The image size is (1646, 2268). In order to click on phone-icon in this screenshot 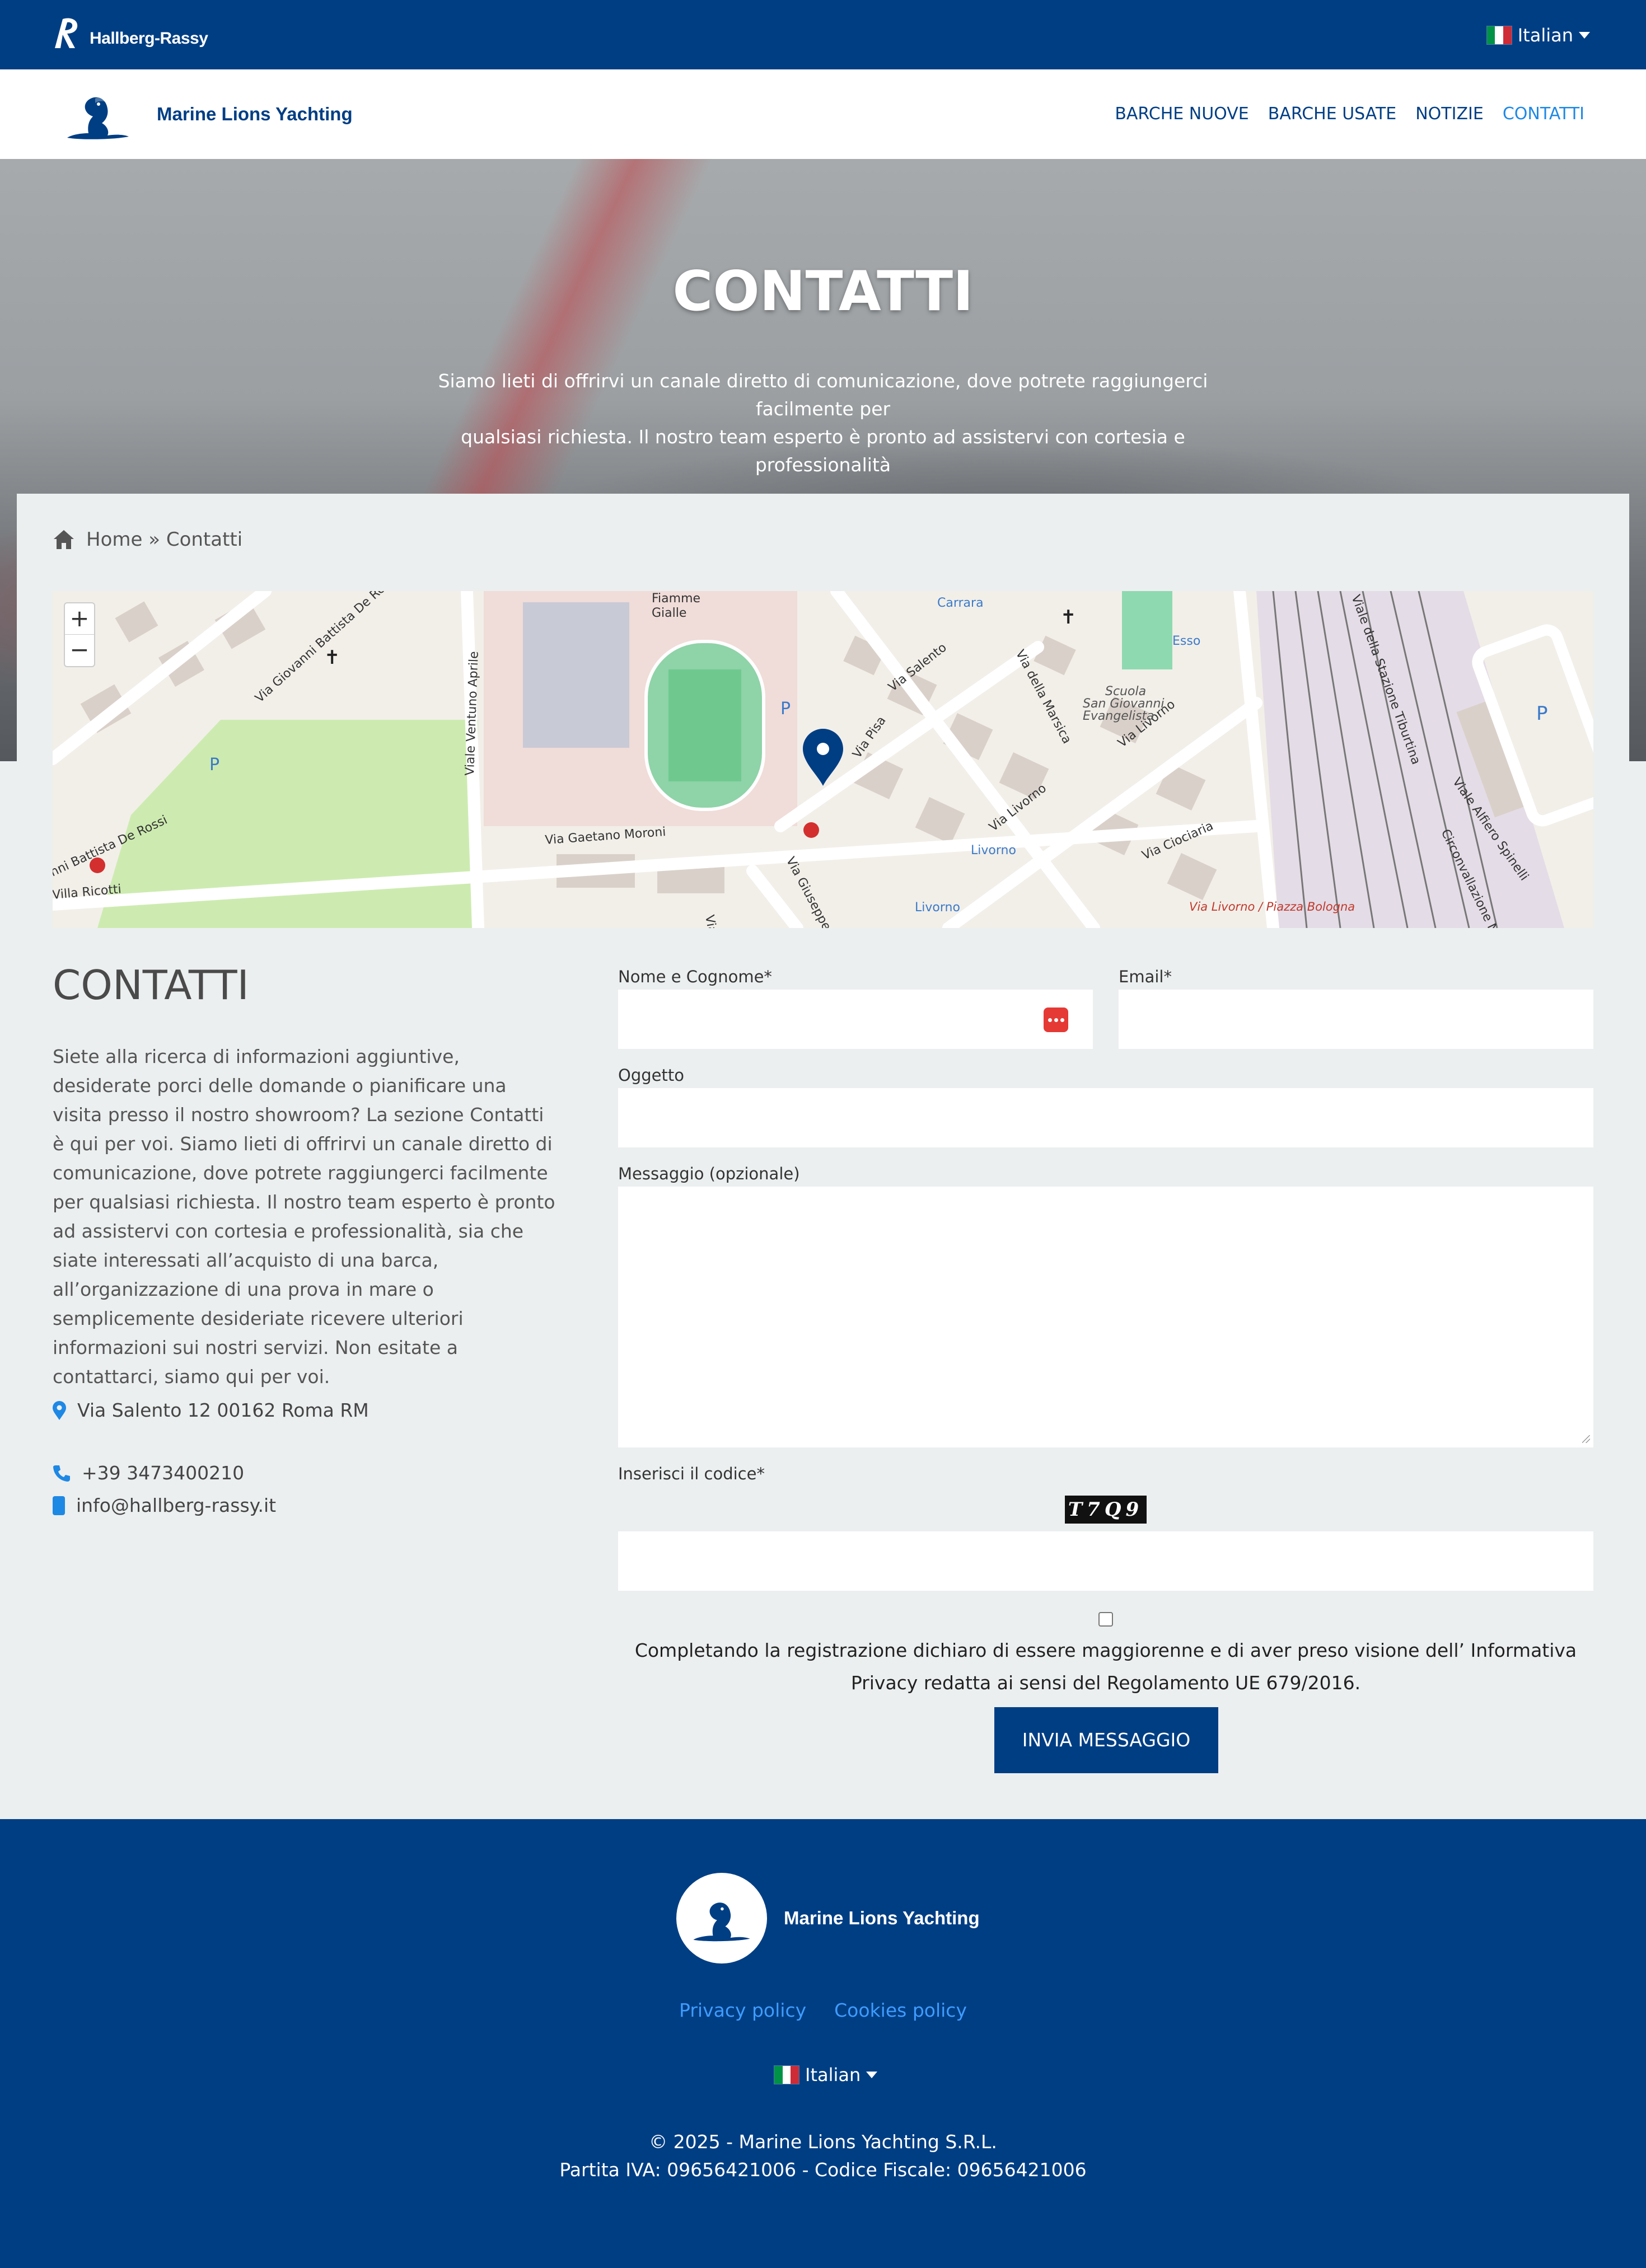, I will do `click(61, 1473)`.